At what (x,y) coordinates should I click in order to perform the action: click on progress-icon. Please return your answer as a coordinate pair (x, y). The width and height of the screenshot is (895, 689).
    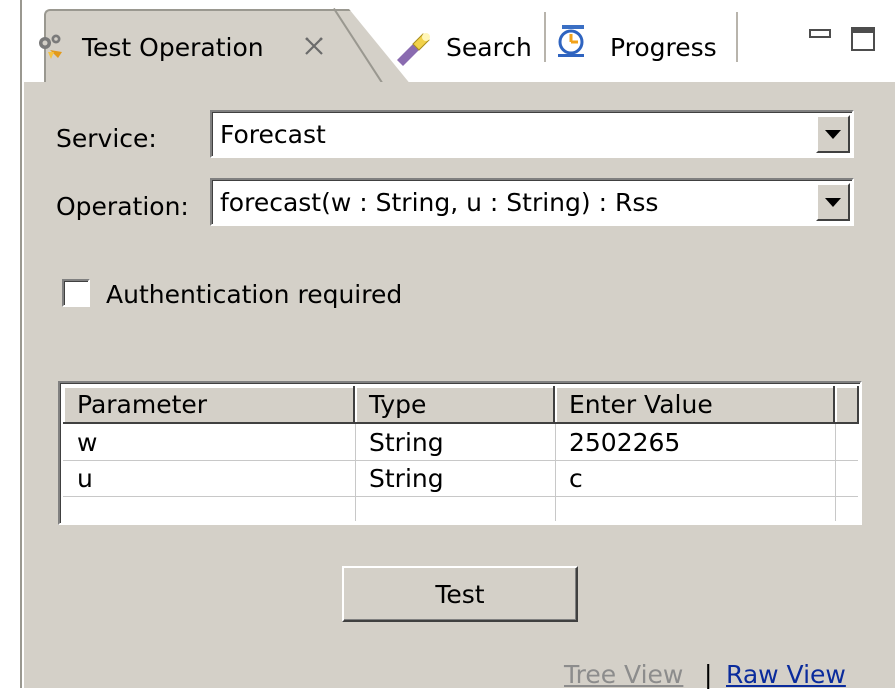
    Looking at the image, I should click on (573, 44).